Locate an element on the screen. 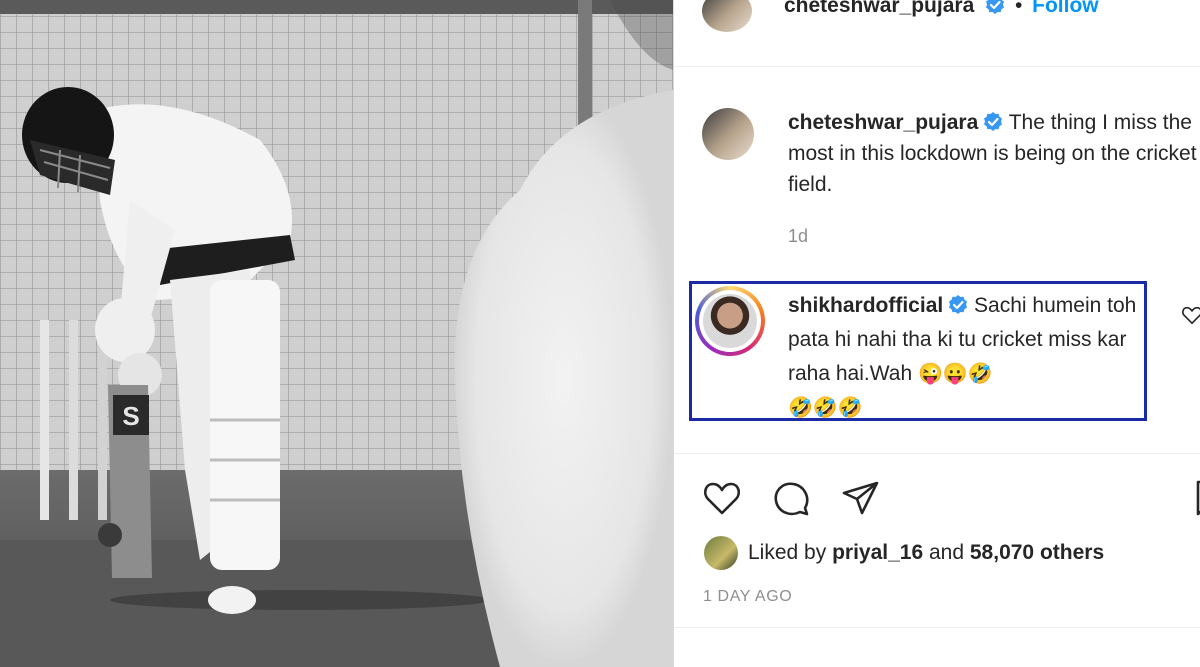  commenter-avatar is located at coordinates (730, 321).